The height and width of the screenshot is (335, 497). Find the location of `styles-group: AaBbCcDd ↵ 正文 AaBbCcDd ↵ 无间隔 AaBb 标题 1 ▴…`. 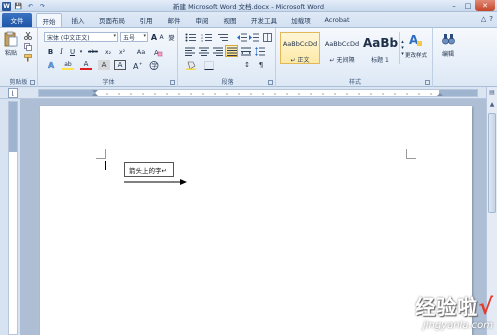

styles-group: AaBbCcDd ↵ 正文 AaBbCcDd ↵ 无间隔 AaBb 标题 1 ▴… is located at coordinates (355, 57).